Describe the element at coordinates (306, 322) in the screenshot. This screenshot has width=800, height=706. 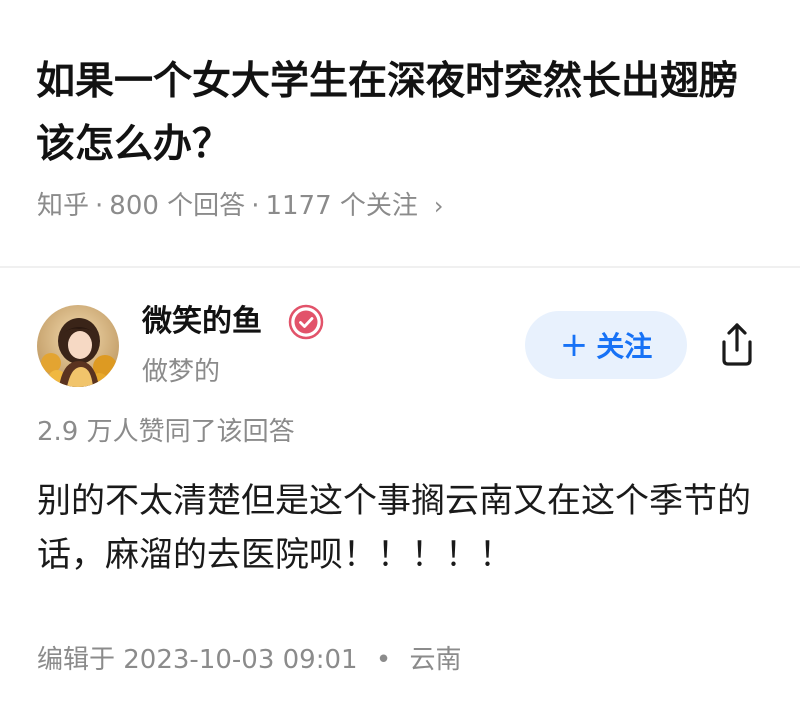
I see `verified-badge-icon` at that location.